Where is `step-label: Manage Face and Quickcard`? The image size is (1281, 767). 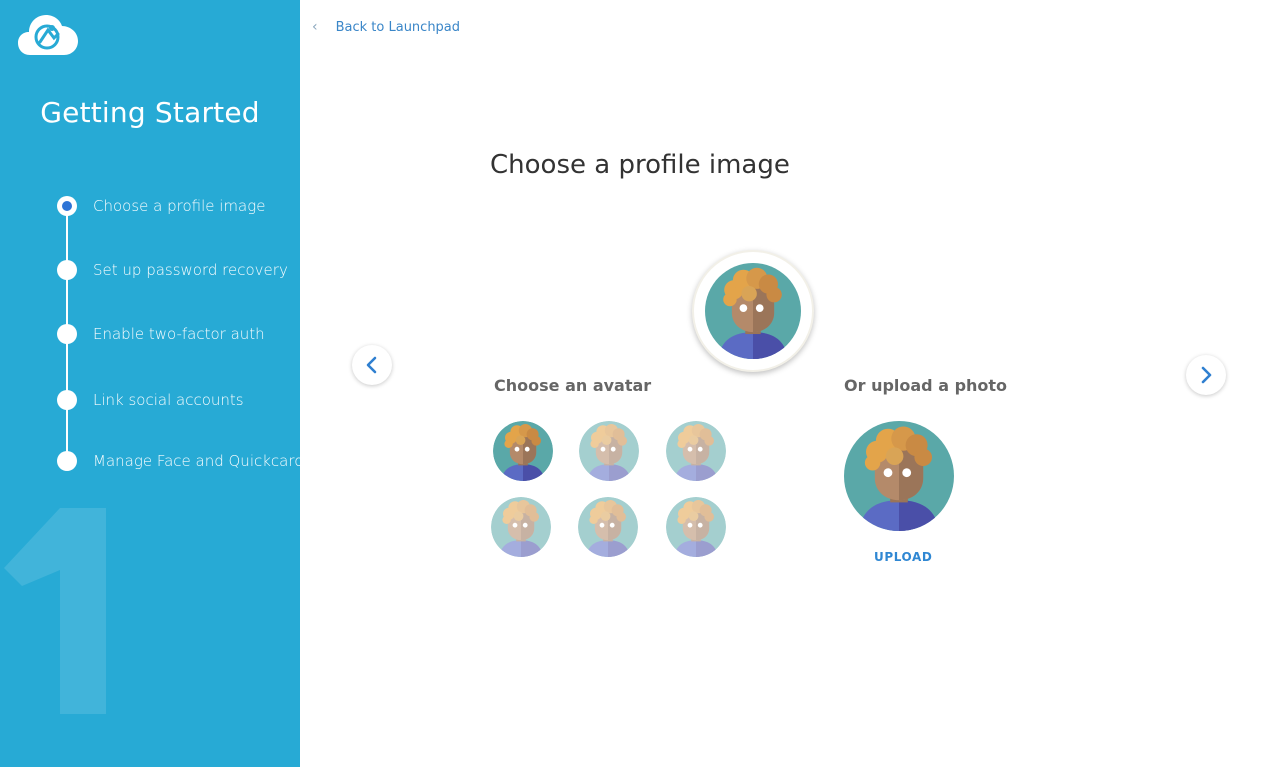 step-label: Manage Face and Quickcard is located at coordinates (196, 461).